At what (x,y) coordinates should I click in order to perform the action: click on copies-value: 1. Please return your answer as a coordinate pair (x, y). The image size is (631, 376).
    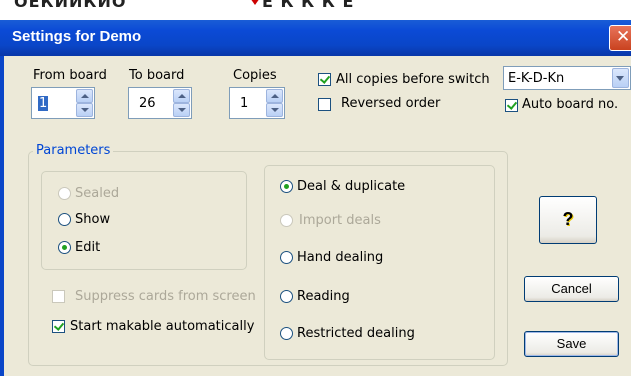
    Looking at the image, I should click on (244, 103).